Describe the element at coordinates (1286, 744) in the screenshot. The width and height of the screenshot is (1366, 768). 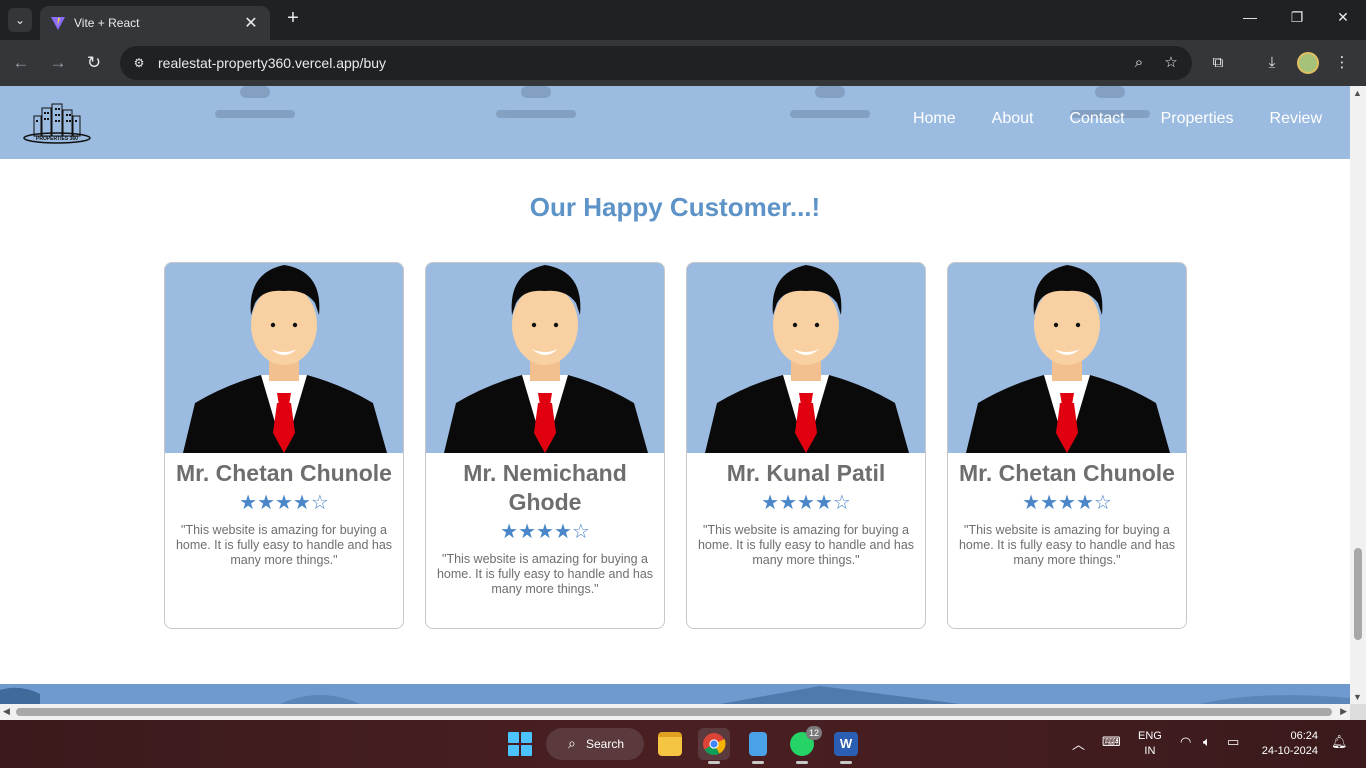
I see `taskbar-clock: 06:24 24-10-2024` at that location.